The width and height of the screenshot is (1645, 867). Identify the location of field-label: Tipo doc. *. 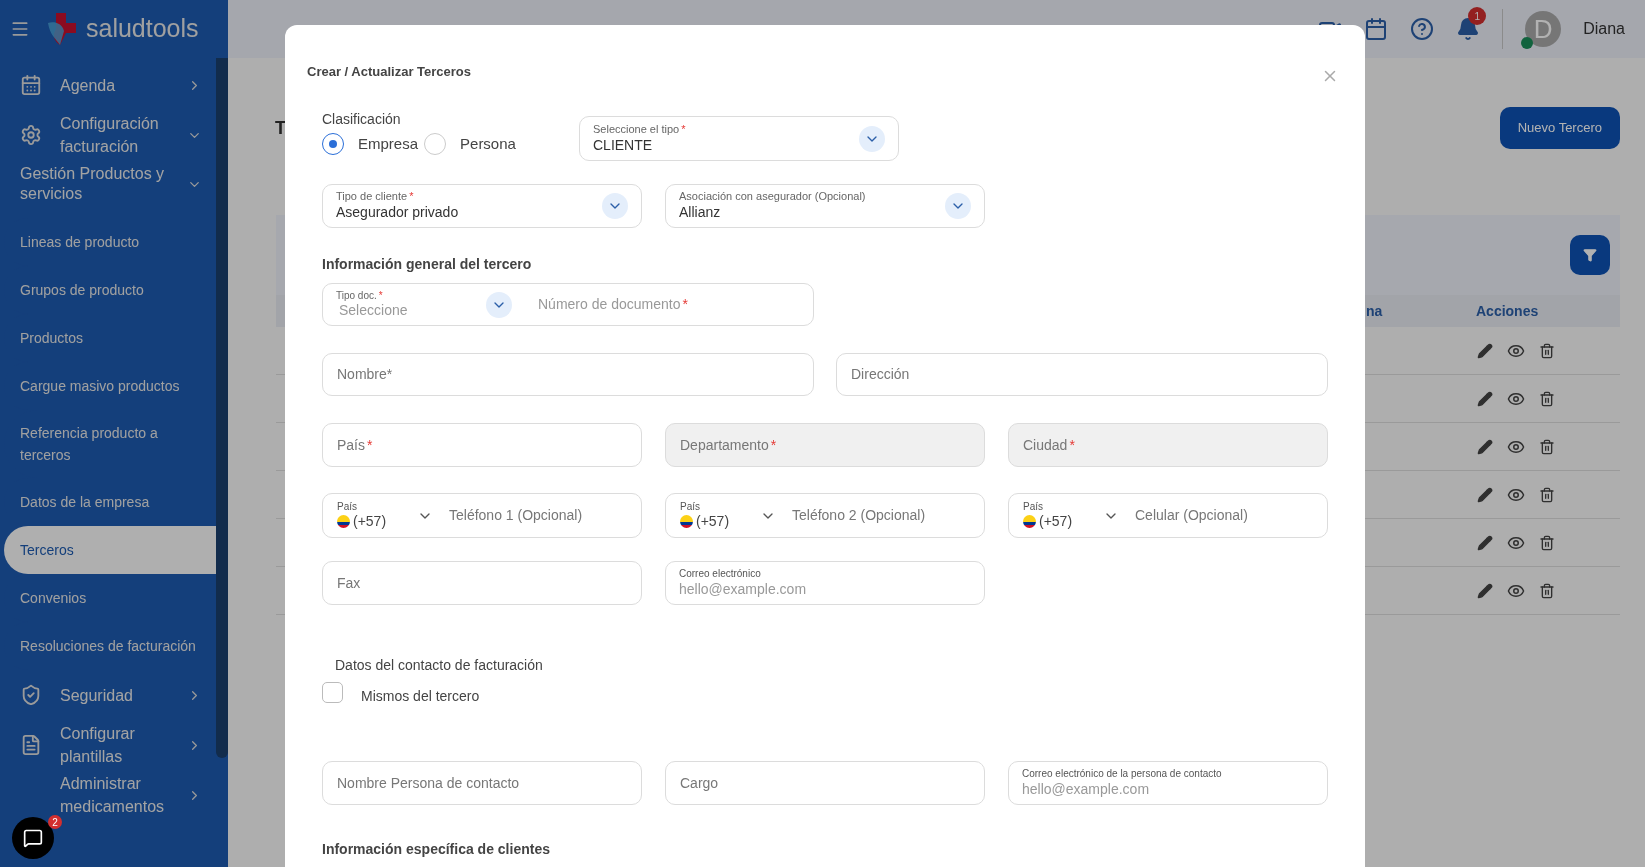
(360, 295).